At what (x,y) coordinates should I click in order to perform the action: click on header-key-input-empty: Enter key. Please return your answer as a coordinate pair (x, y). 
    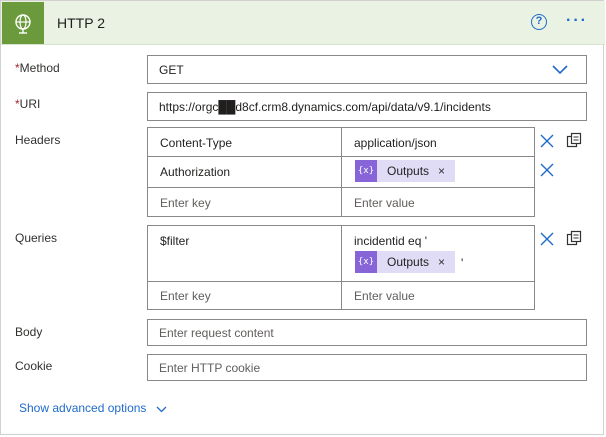
    Looking at the image, I should click on (244, 202).